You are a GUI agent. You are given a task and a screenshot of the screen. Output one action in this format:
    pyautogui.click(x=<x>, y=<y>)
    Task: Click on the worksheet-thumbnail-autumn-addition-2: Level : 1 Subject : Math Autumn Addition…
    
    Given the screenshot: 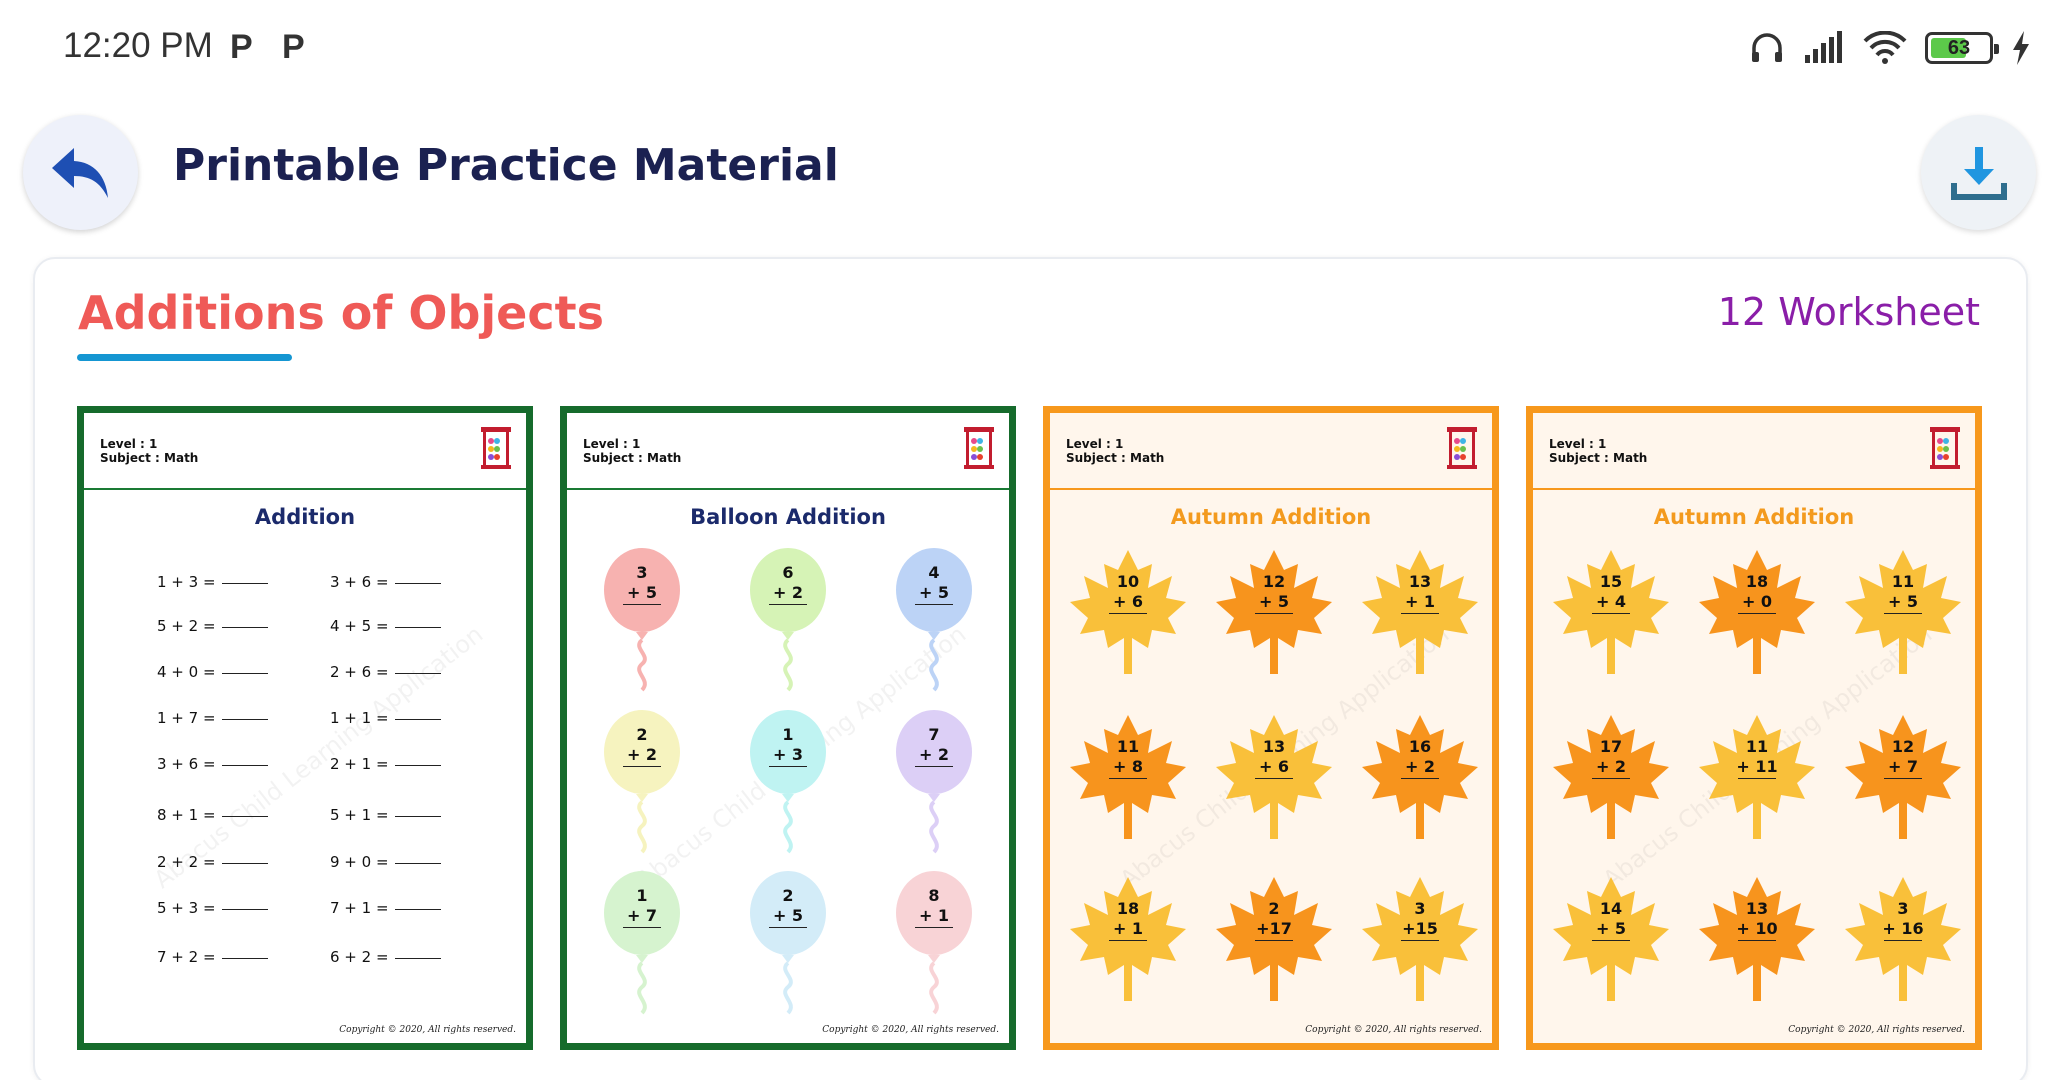 What is the action you would take?
    pyautogui.click(x=1754, y=728)
    